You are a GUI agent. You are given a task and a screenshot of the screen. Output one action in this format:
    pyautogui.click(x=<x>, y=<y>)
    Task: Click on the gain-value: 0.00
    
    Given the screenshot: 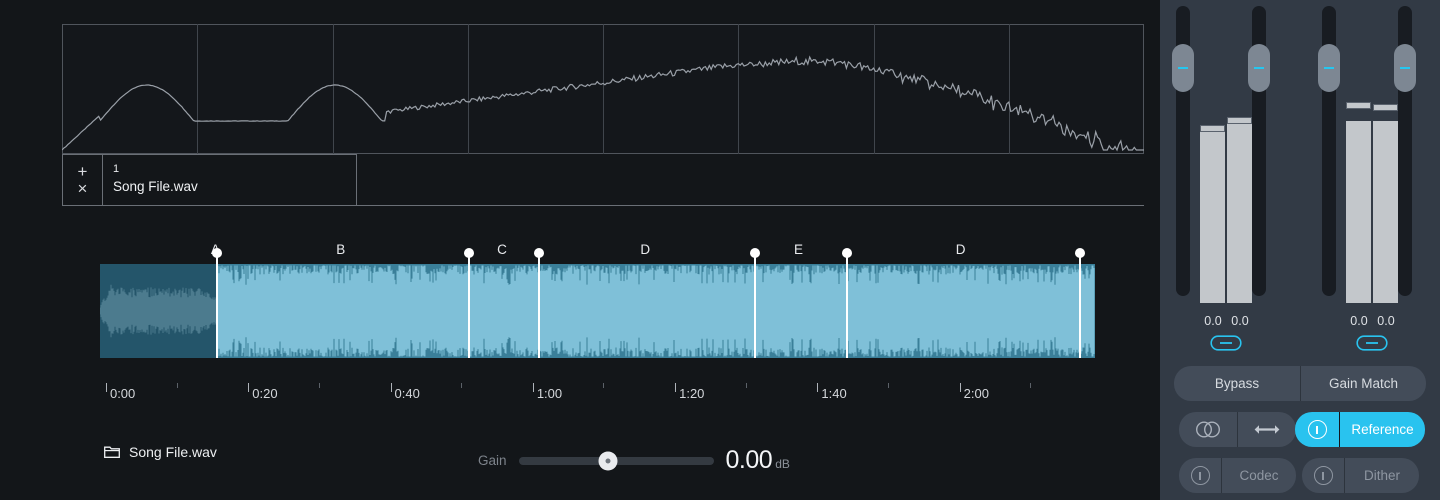 What is the action you would take?
    pyautogui.click(x=749, y=460)
    